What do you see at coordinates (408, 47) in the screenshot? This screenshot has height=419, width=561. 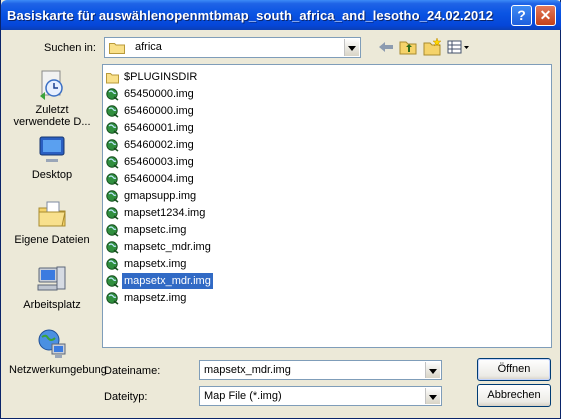 I see `up-folder-icon` at bounding box center [408, 47].